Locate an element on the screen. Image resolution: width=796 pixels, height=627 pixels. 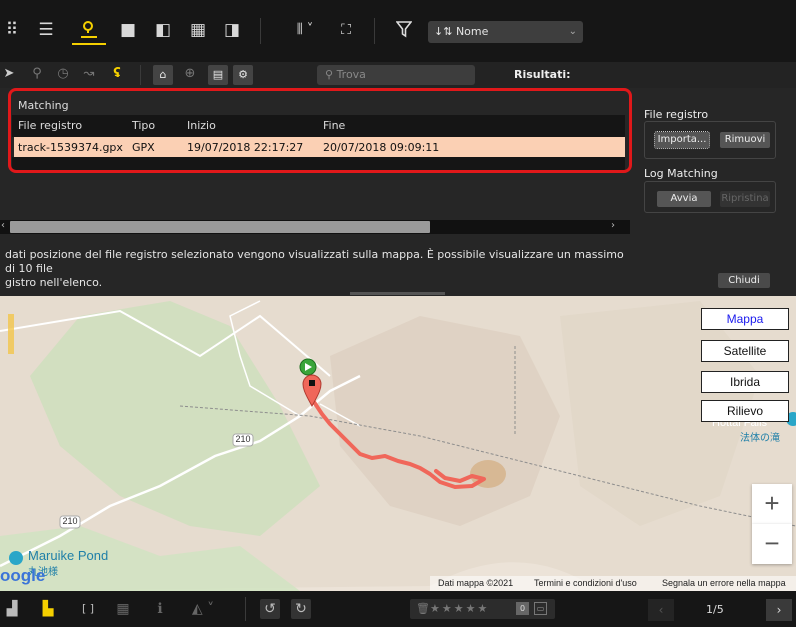
star-rating: ★★★★★ is located at coordinates (459, 608).